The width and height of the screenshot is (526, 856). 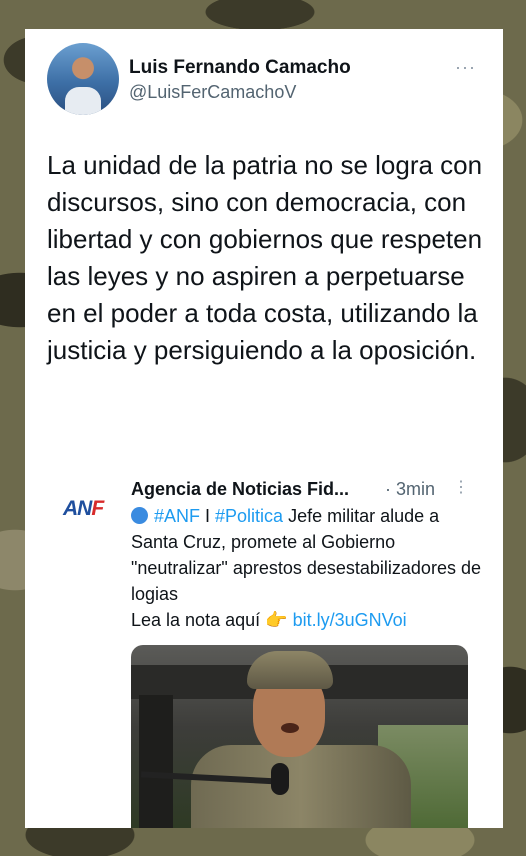 What do you see at coordinates (83, 101) in the screenshot?
I see `avatar-figure` at bounding box center [83, 101].